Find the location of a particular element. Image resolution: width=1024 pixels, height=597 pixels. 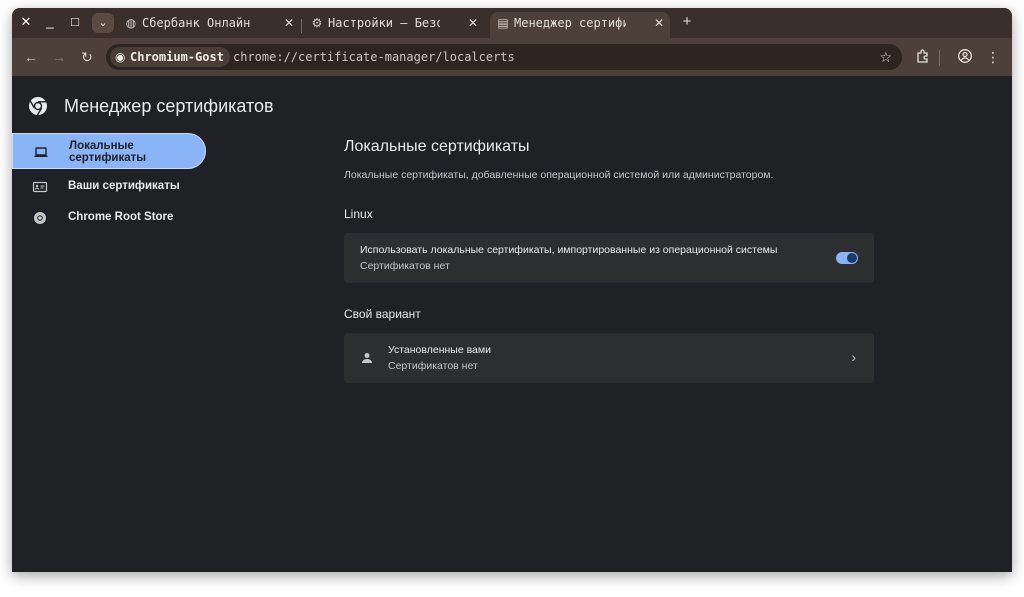

gear-icon: ⚙ is located at coordinates (317, 23).